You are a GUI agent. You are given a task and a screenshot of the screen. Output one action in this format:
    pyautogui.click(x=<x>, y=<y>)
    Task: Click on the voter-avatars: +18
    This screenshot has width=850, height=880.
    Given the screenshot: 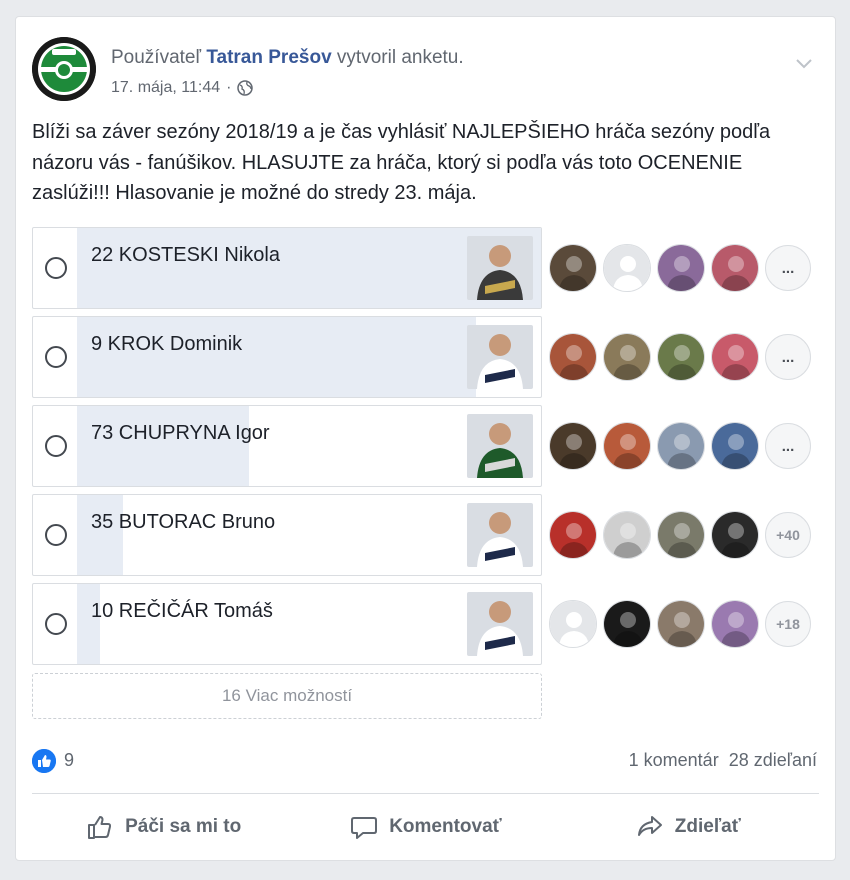 What is the action you would take?
    pyautogui.click(x=680, y=624)
    